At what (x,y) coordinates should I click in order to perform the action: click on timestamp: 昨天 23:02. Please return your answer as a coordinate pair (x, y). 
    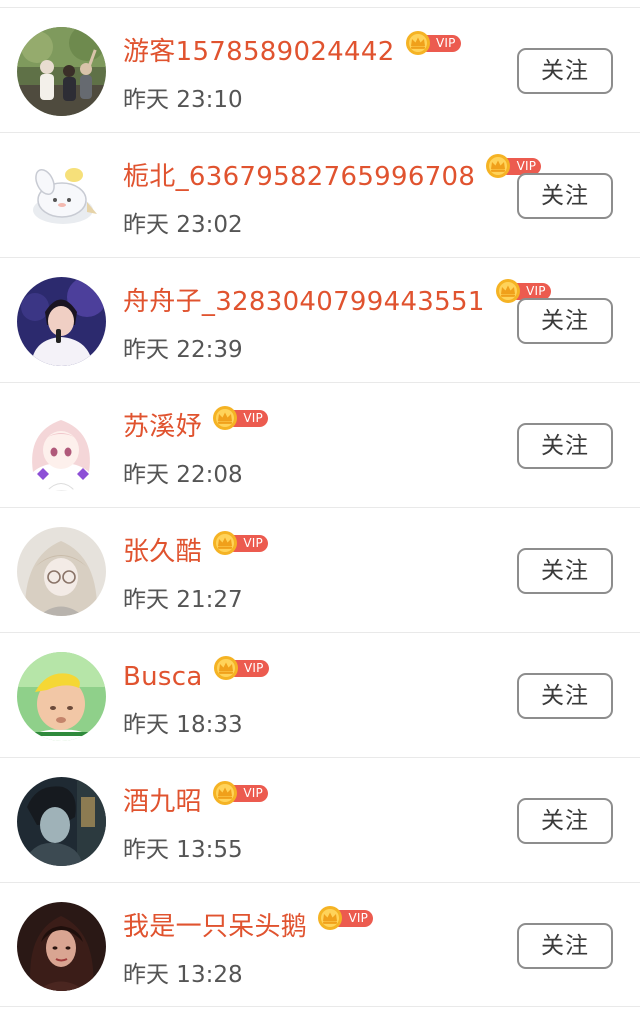
    Looking at the image, I should click on (183, 225).